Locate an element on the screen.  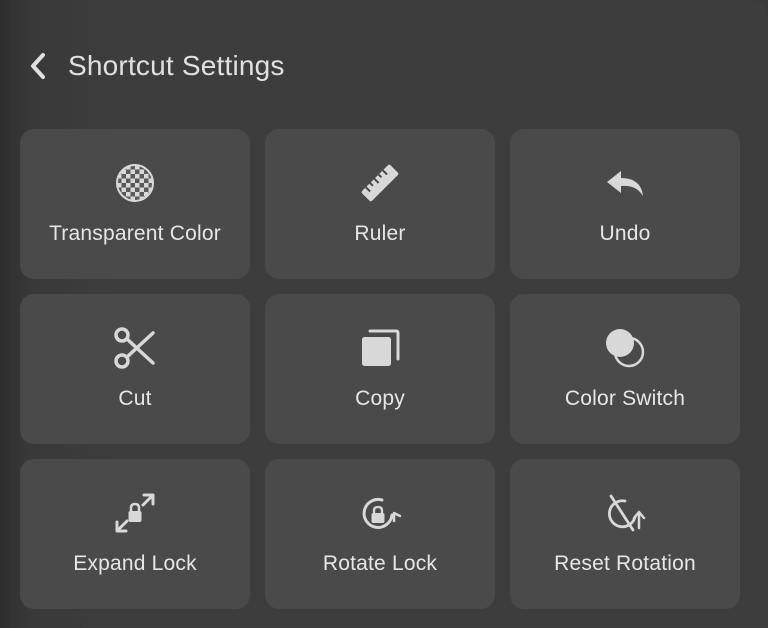
cut-tile: Cut is located at coordinates (135, 369).